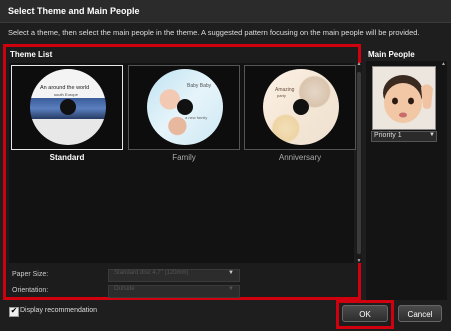 Image resolution: width=451 pixels, height=331 pixels. Describe the element at coordinates (74, 11) in the screenshot. I see `dialog-title: Select Theme and Main People` at that location.